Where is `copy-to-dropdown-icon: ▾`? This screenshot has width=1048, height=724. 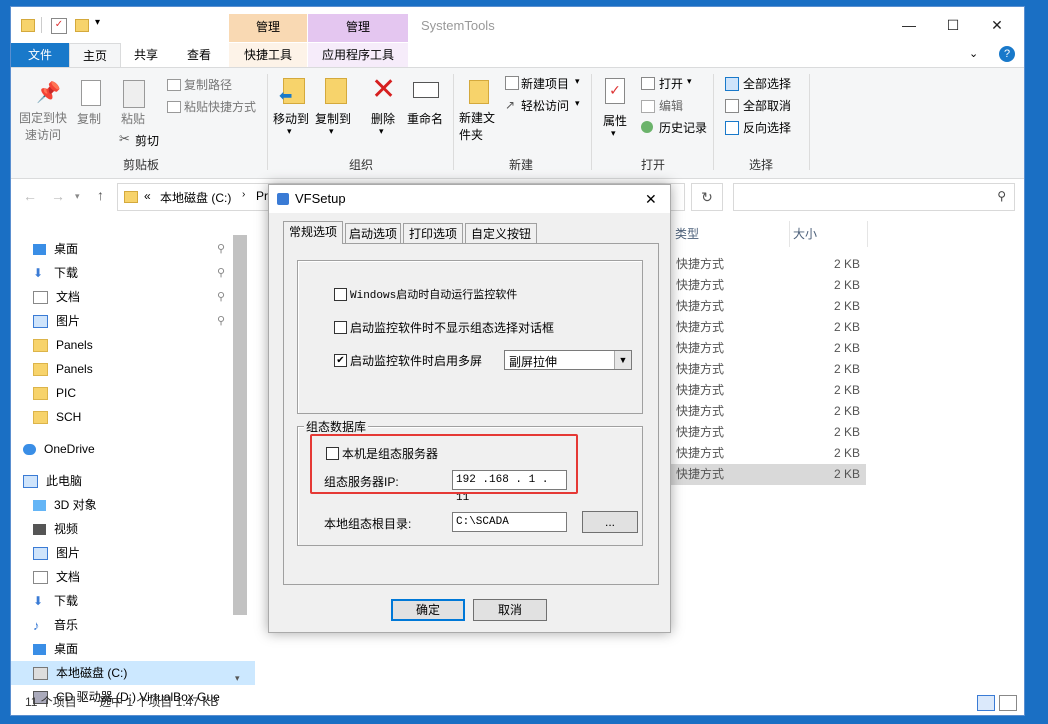 copy-to-dropdown-icon: ▾ is located at coordinates (331, 131).